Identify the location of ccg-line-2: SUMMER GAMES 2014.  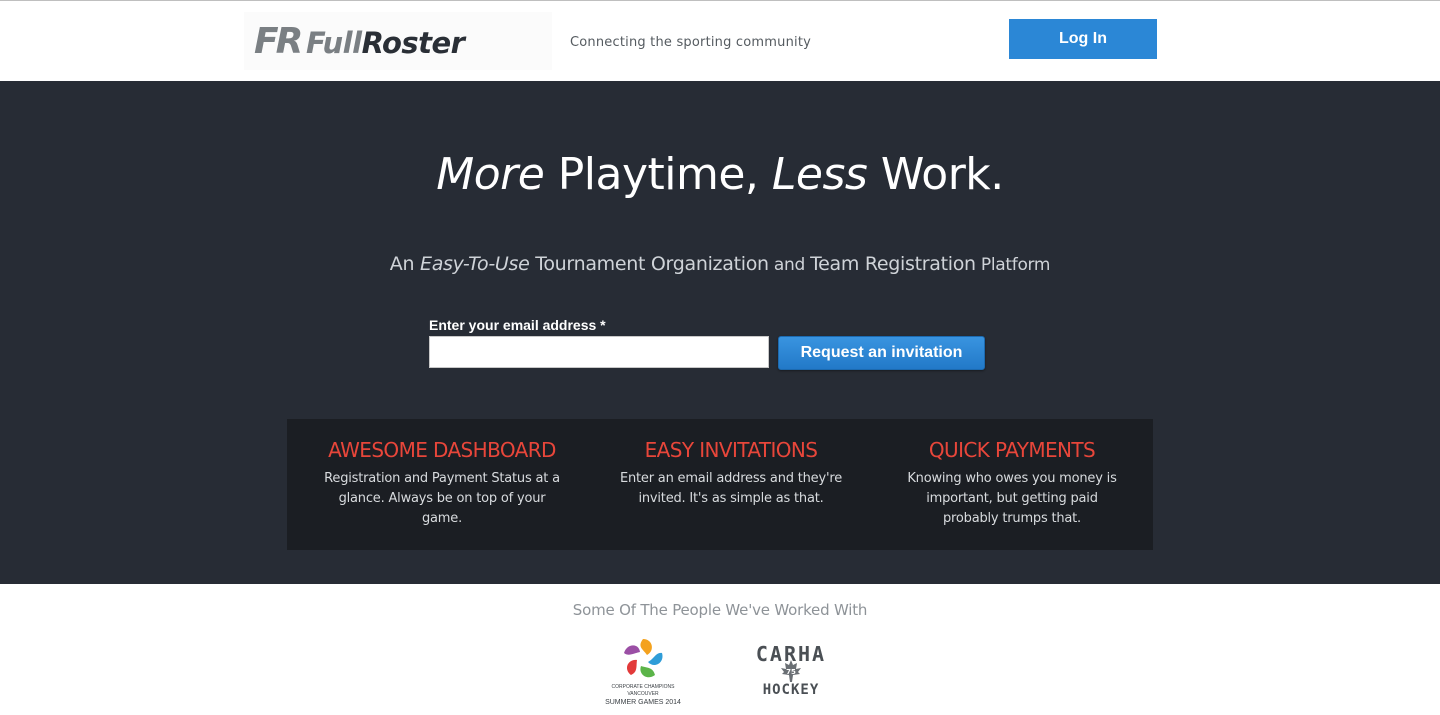
(643, 702).